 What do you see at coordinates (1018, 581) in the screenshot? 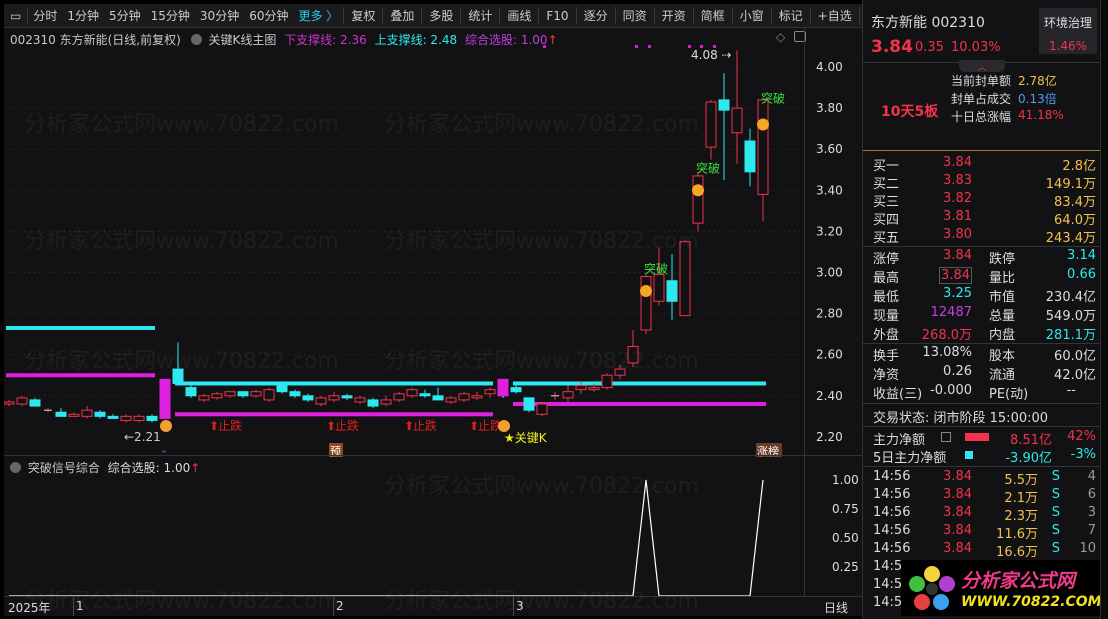
I see `logo-name: 分析家公式网` at bounding box center [1018, 581].